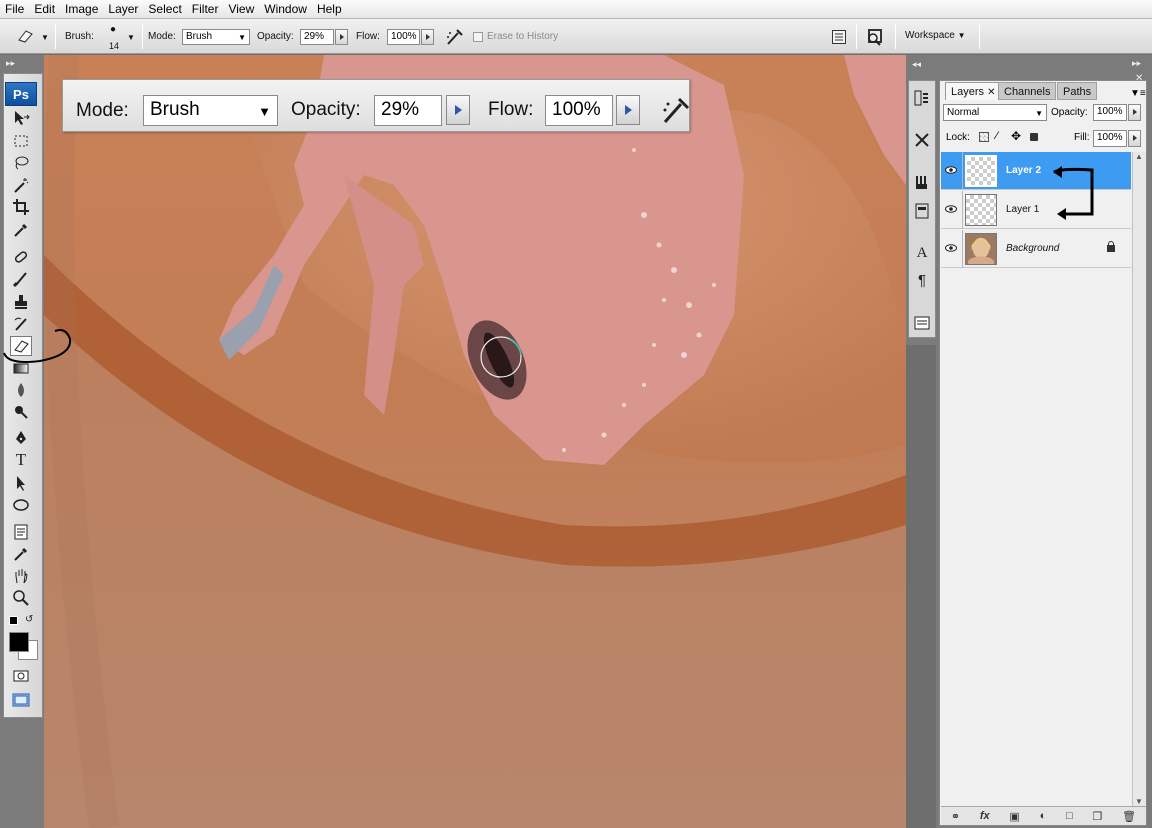 The image size is (1152, 828). What do you see at coordinates (916, 64) in the screenshot?
I see `panel-collapse-icon: ◂◂` at bounding box center [916, 64].